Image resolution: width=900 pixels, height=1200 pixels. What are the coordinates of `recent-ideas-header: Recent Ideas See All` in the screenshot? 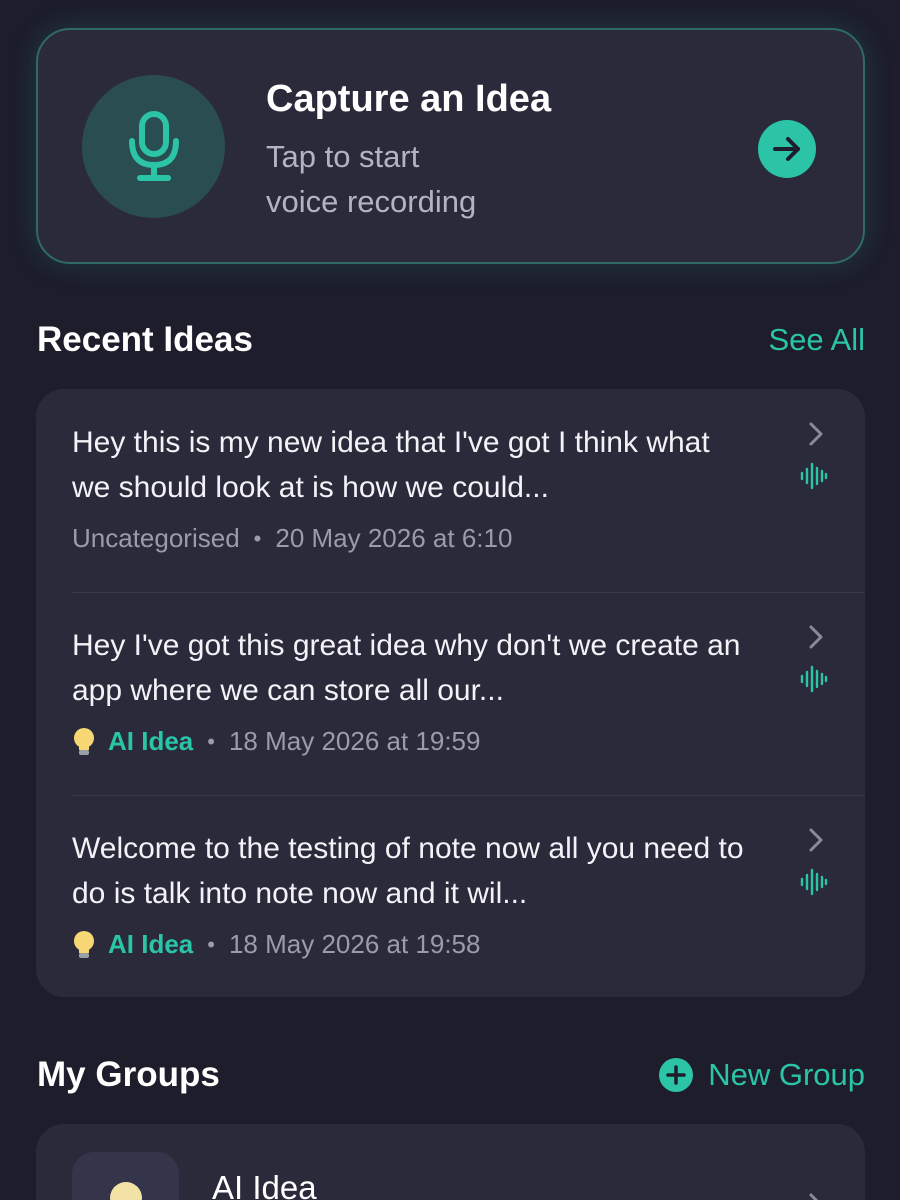 It's located at (451, 340).